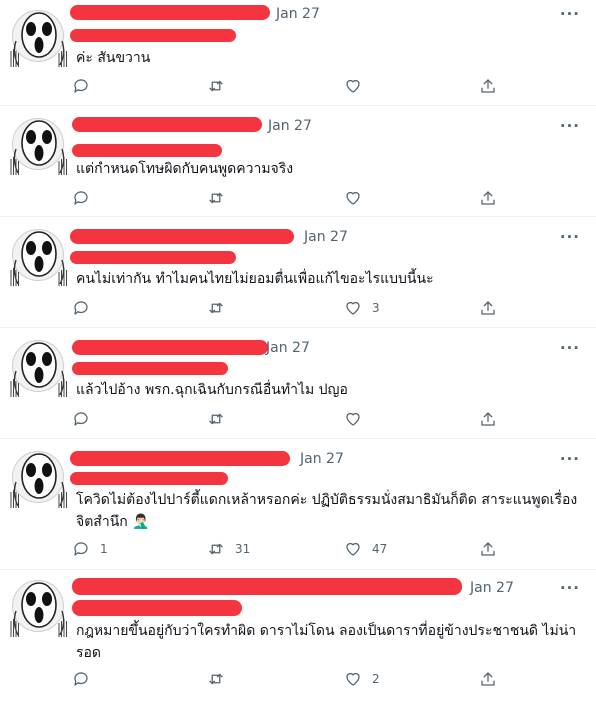 This screenshot has width=596, height=704. I want to click on like-button: 47, so click(365, 549).